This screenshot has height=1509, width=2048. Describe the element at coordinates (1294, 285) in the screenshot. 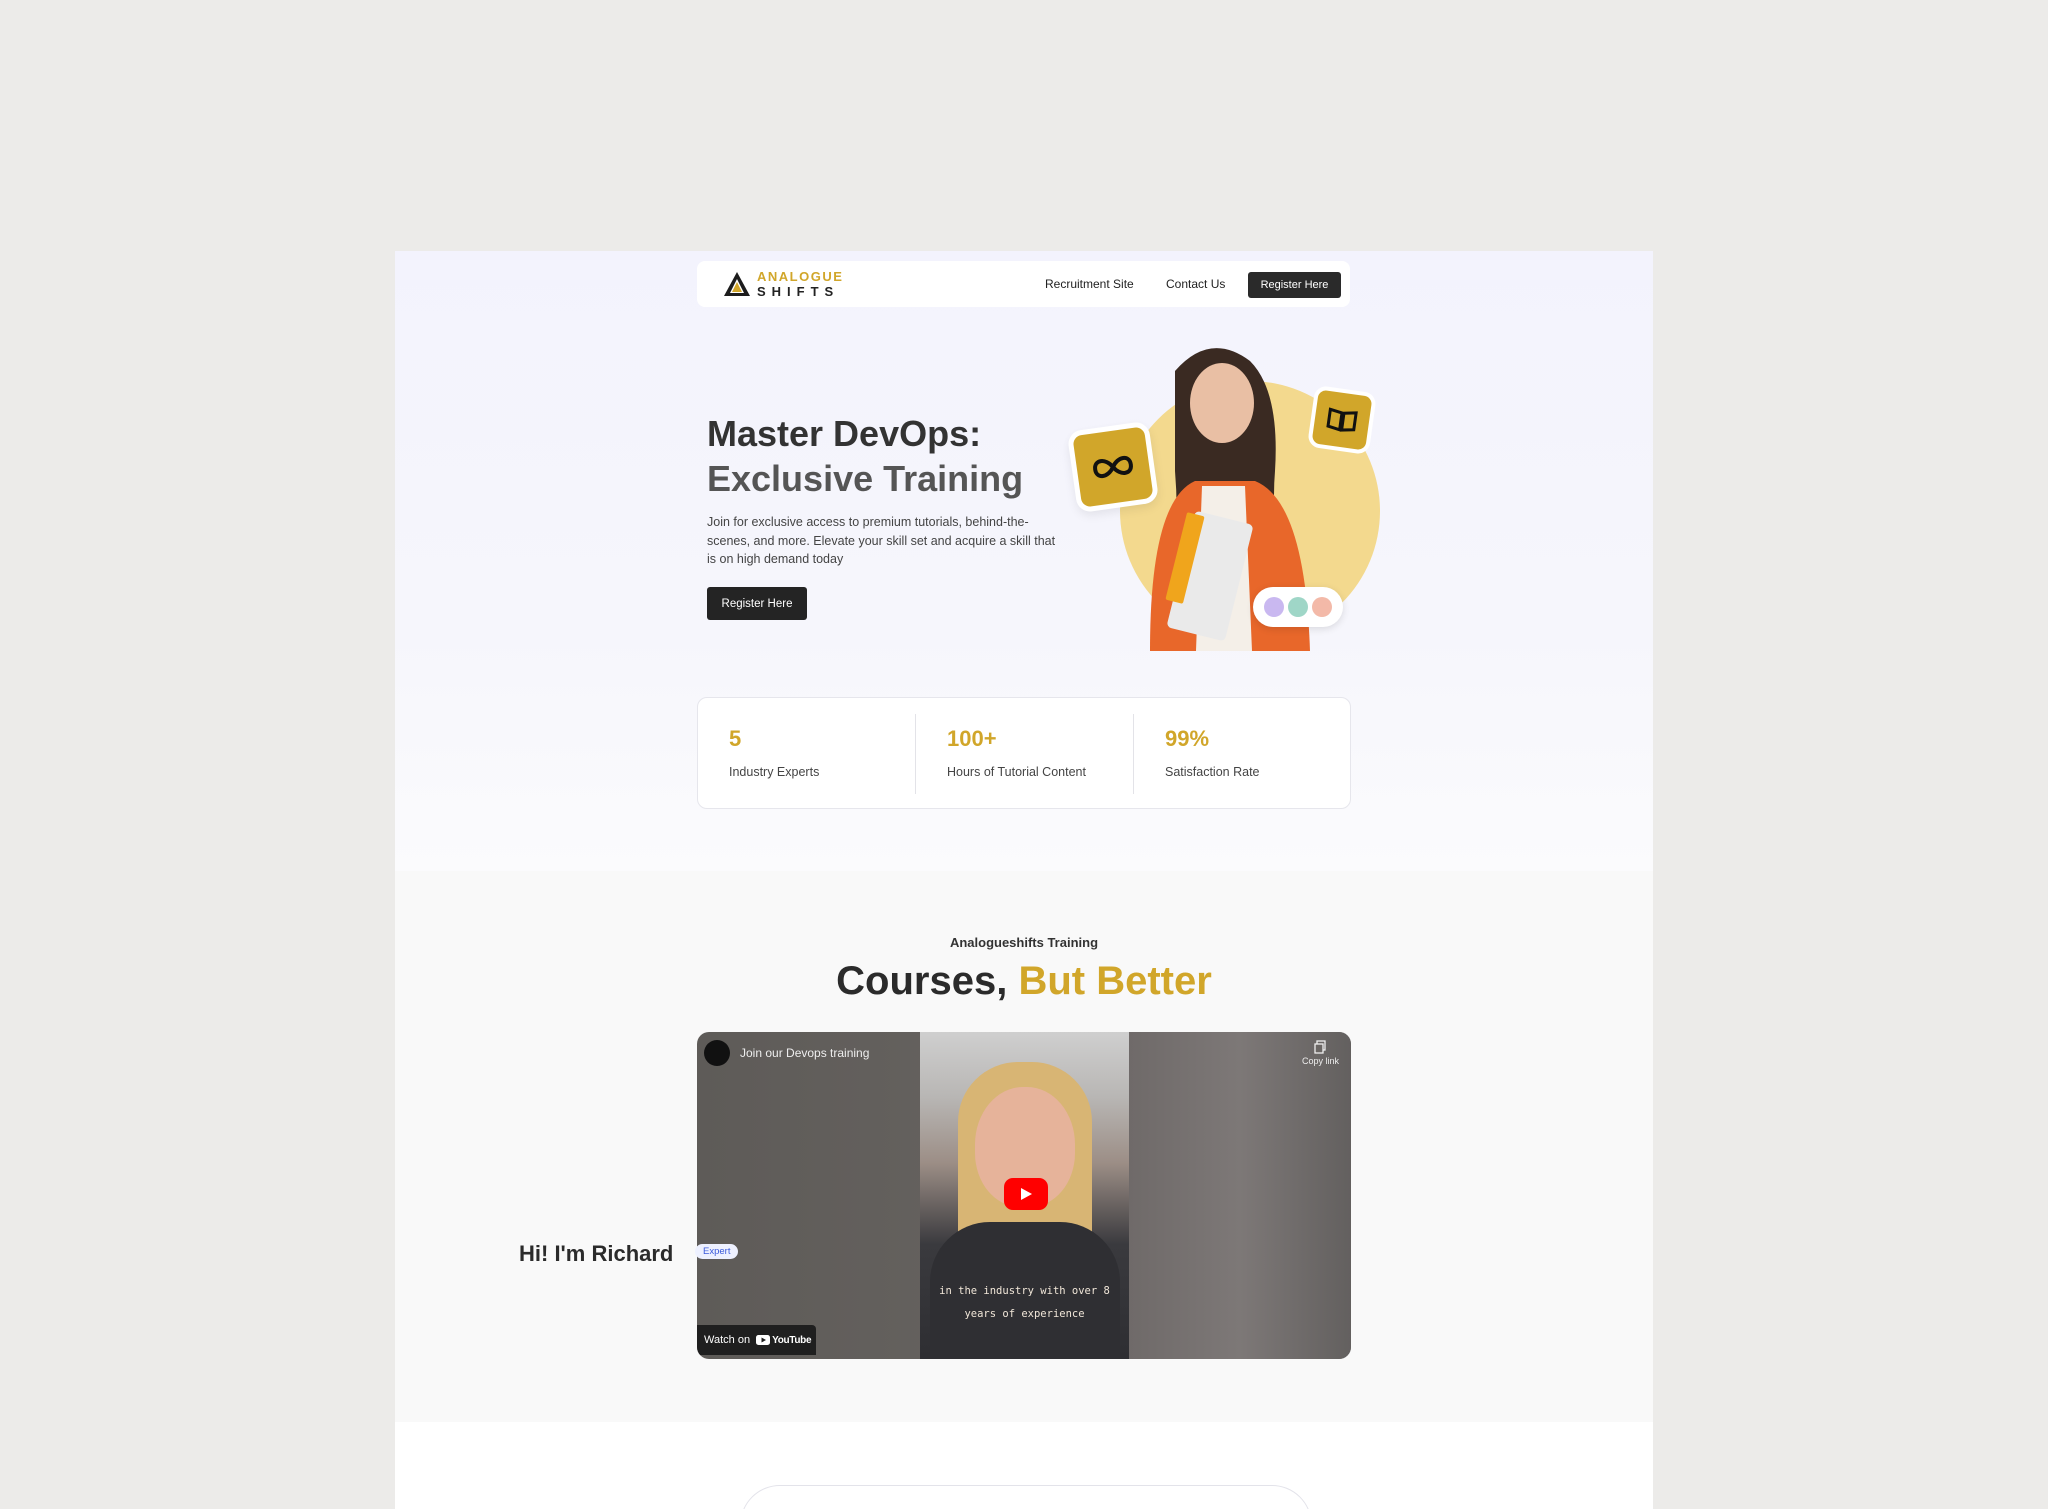

I see `nav-register-button: Register Here` at that location.